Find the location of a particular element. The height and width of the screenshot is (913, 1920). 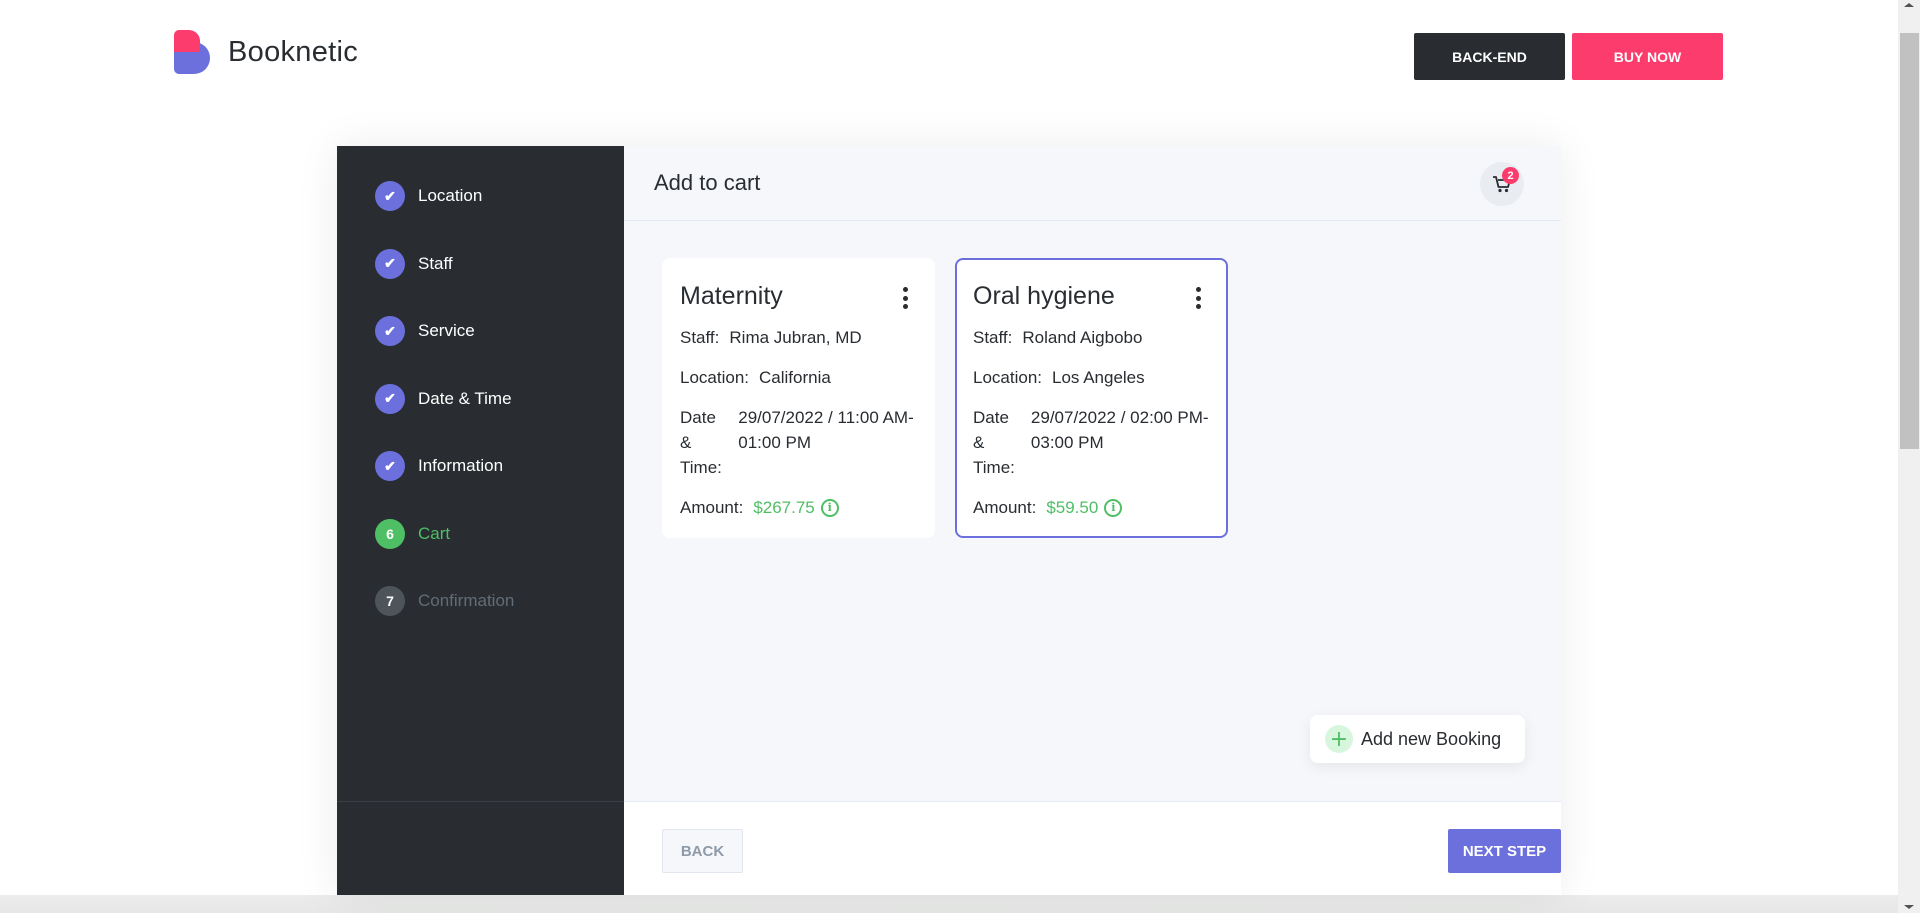

step-label: Information is located at coordinates (461, 465).